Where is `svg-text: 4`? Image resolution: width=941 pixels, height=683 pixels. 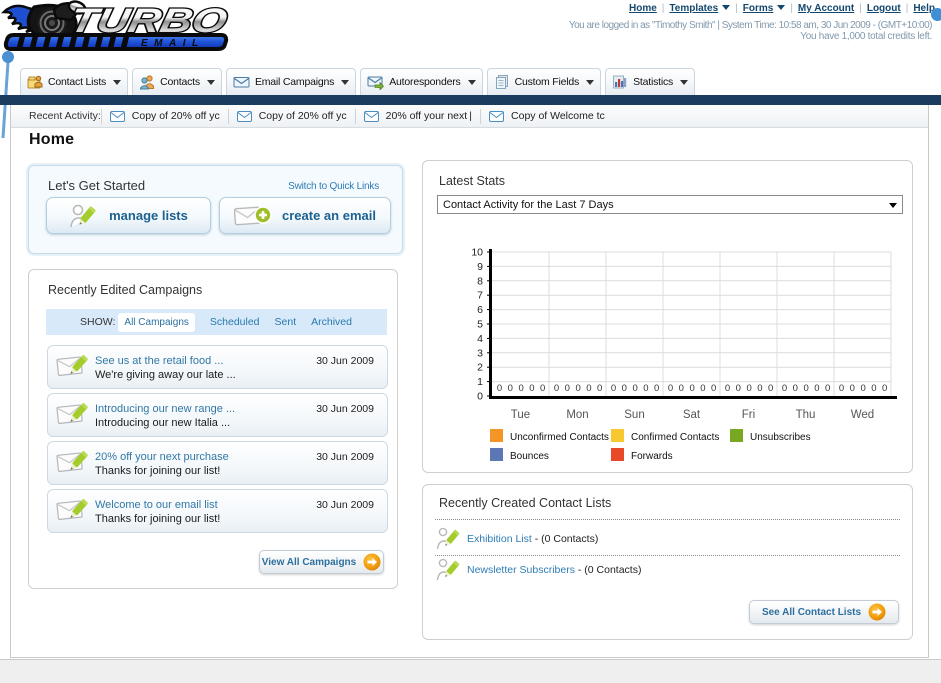 svg-text: 4 is located at coordinates (480, 339).